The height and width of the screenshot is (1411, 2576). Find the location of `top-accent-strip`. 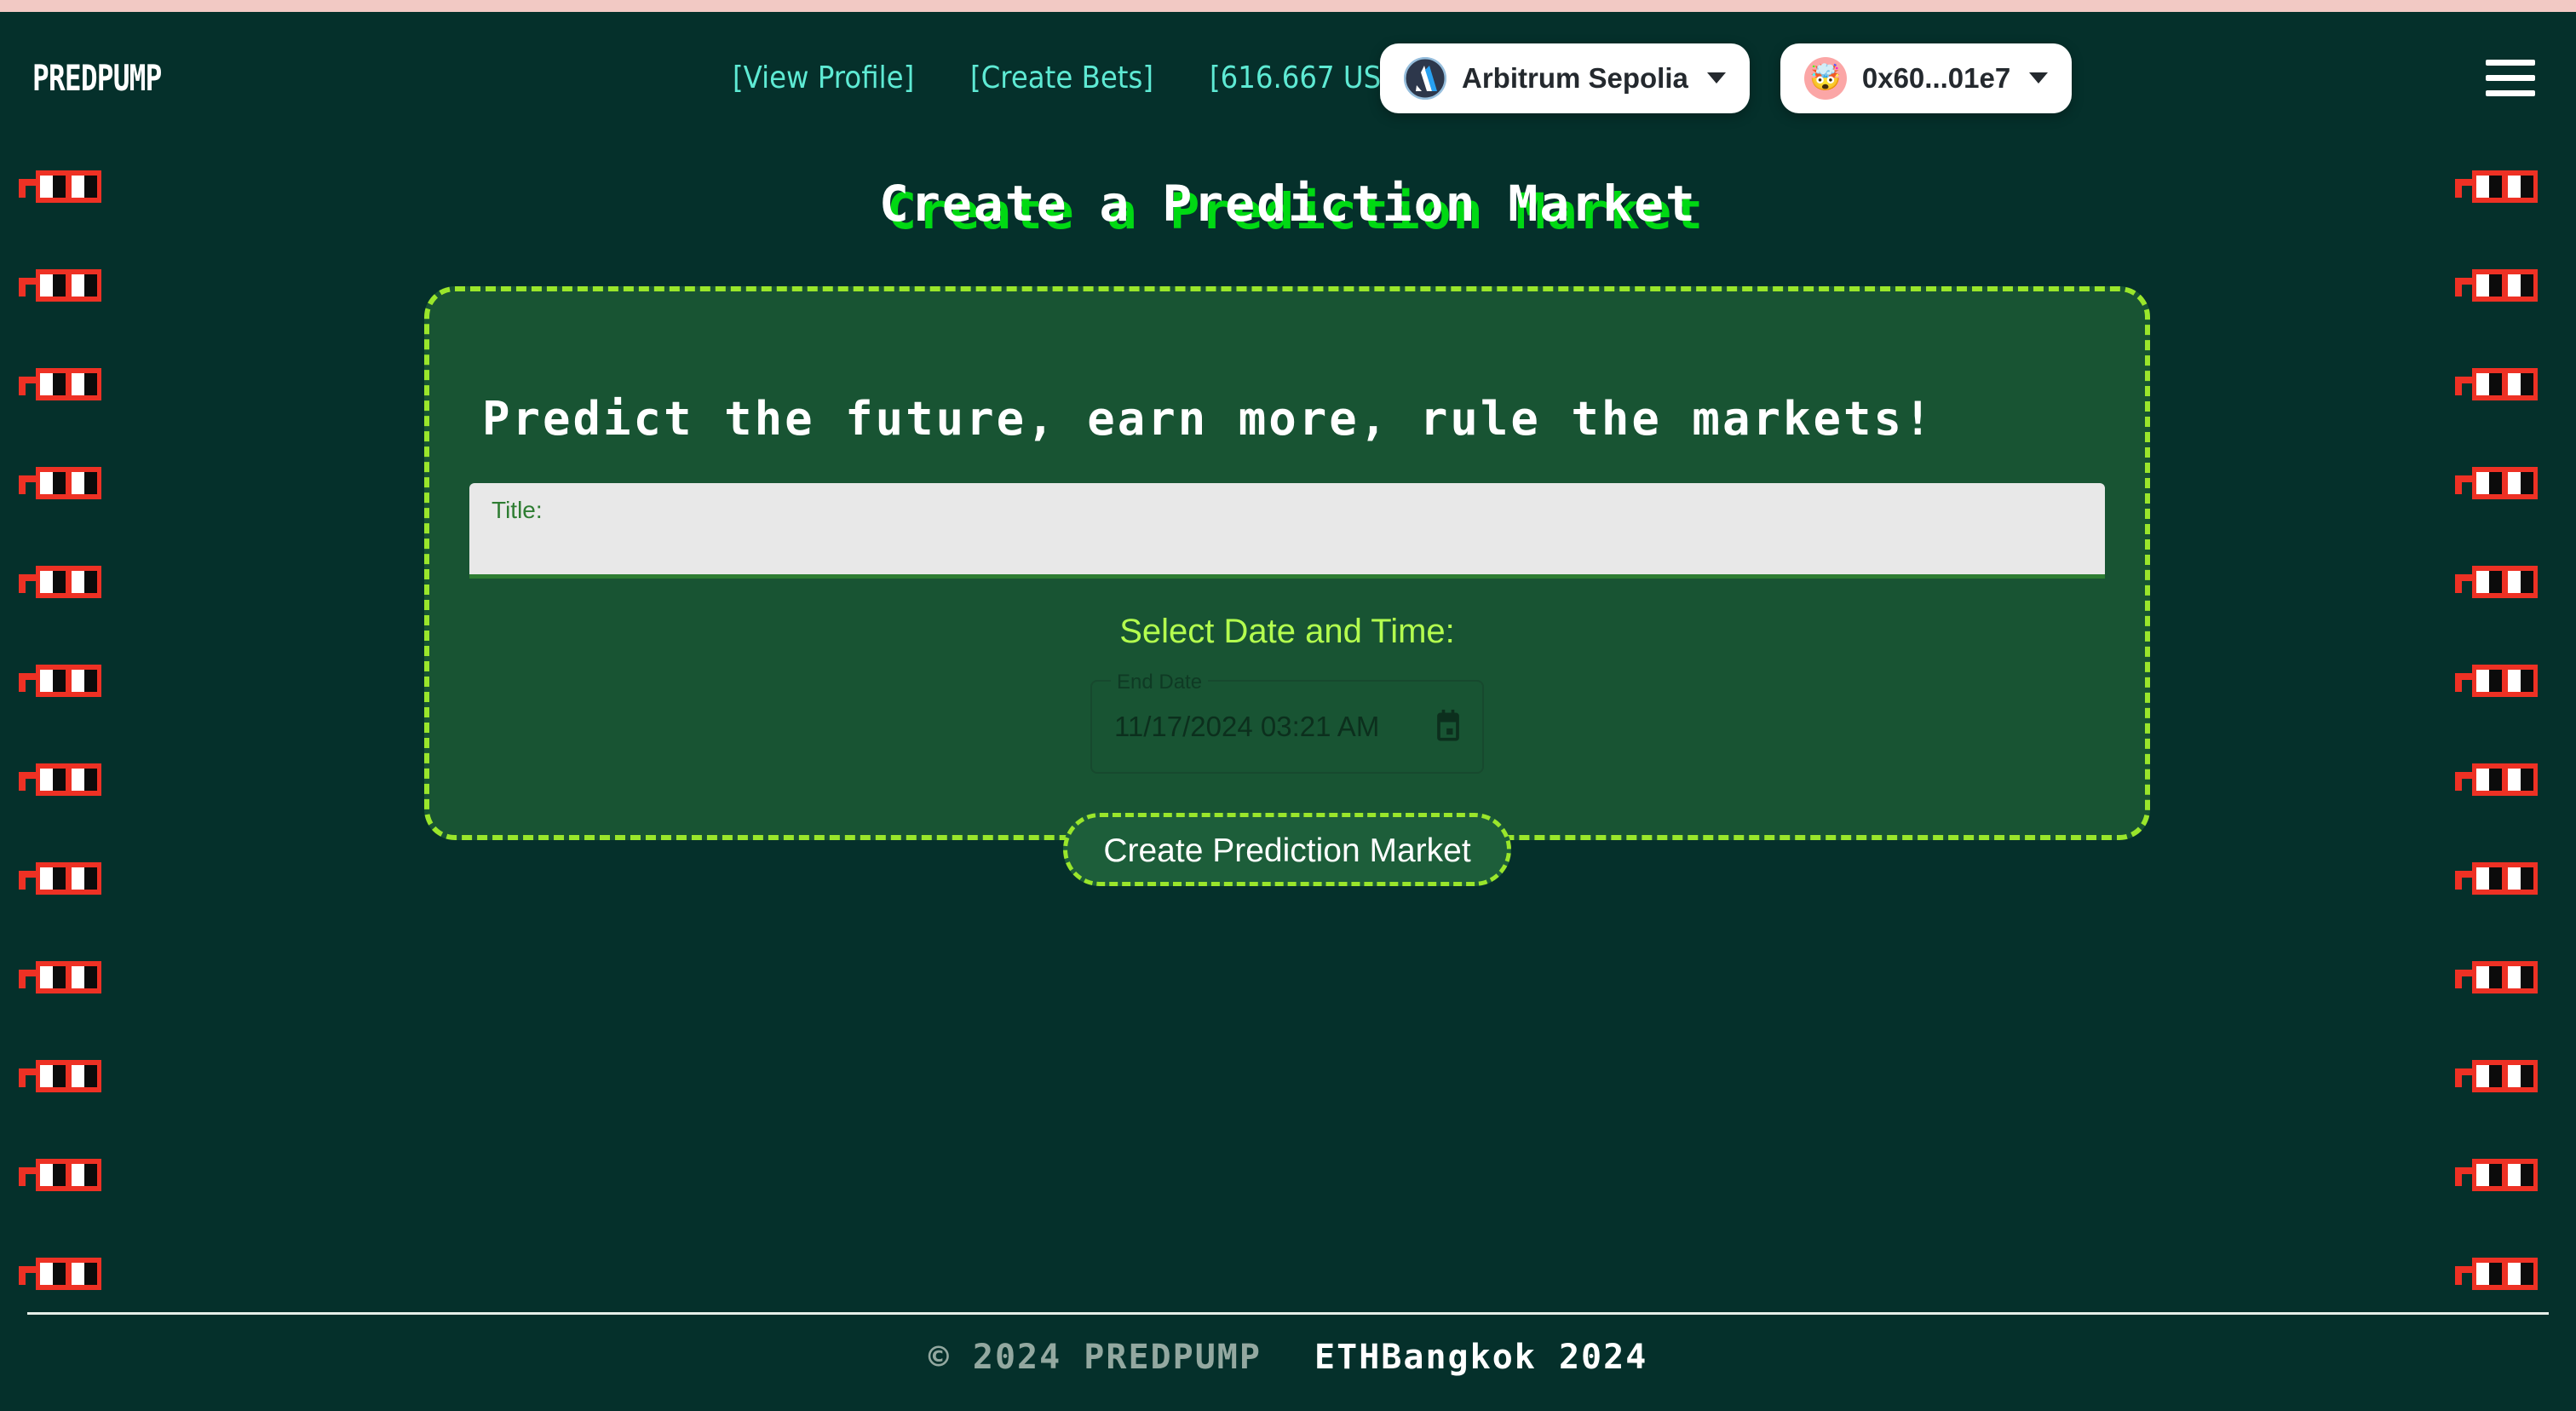

top-accent-strip is located at coordinates (1288, 6).